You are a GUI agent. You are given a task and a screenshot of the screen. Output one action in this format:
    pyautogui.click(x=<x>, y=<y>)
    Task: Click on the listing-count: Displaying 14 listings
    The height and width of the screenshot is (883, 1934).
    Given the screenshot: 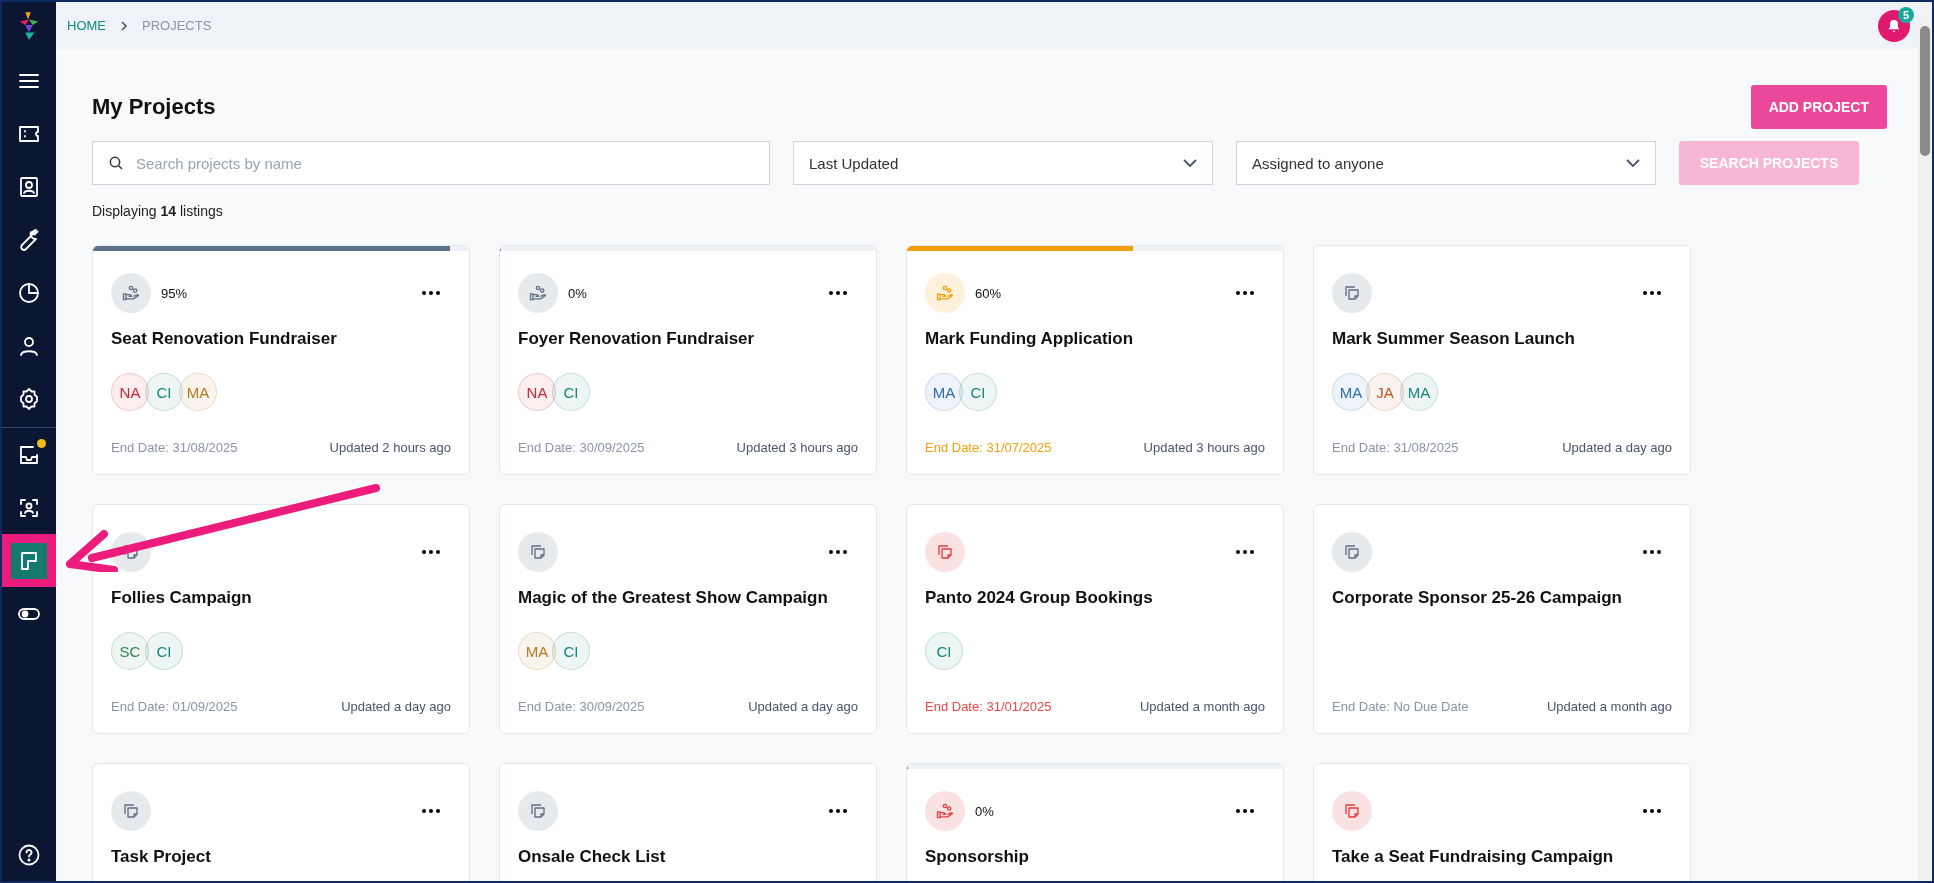 What is the action you would take?
    pyautogui.click(x=158, y=211)
    